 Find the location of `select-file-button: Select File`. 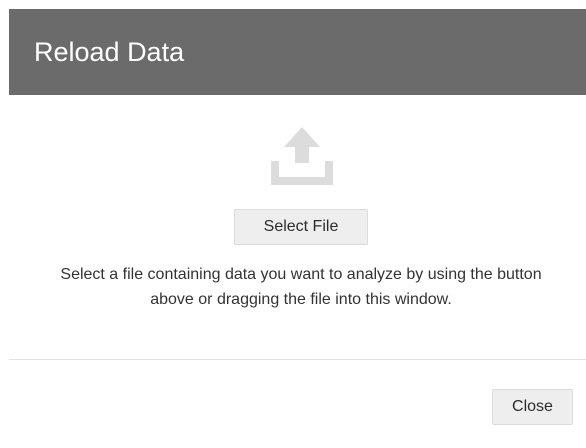

select-file-button: Select File is located at coordinates (301, 227).